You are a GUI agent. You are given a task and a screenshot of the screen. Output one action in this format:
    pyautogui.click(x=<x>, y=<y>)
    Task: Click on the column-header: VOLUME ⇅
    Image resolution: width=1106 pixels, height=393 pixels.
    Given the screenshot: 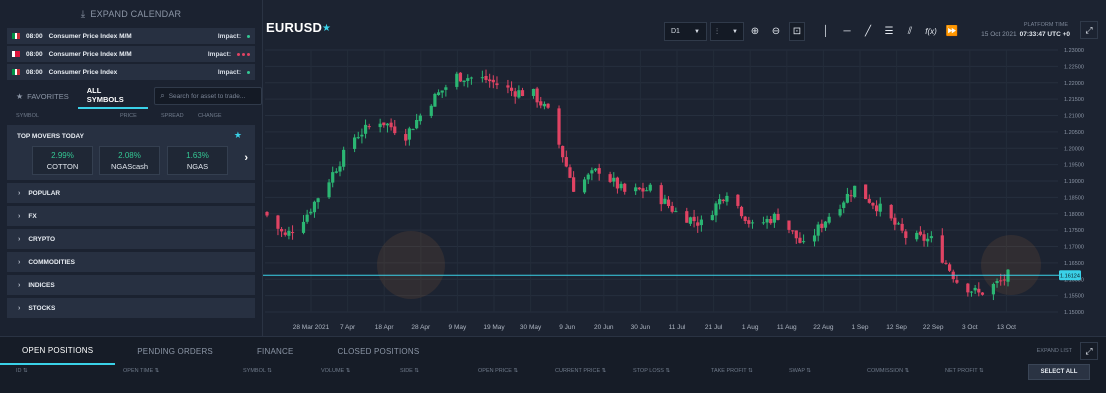 What is the action you would take?
    pyautogui.click(x=335, y=371)
    